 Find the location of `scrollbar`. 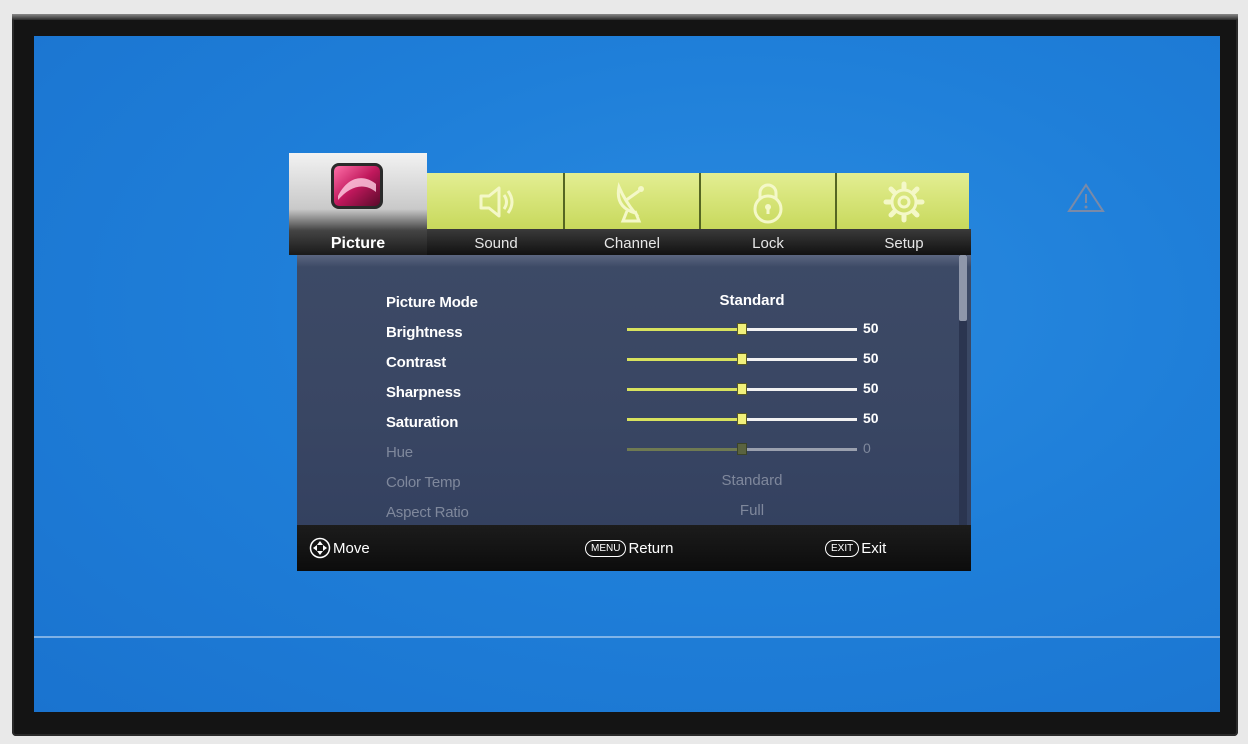

scrollbar is located at coordinates (963, 390).